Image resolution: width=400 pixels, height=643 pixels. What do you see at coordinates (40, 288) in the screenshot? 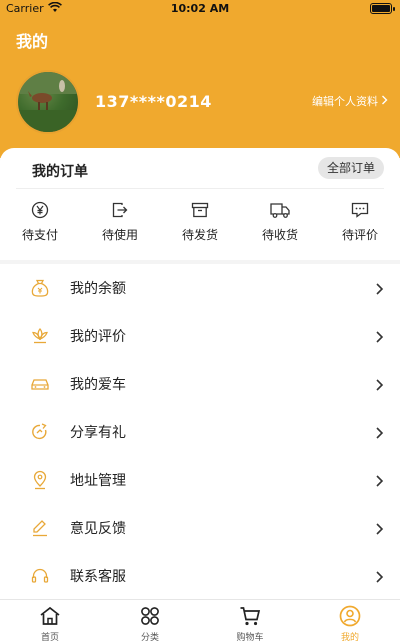
I see `money-bag-icon` at bounding box center [40, 288].